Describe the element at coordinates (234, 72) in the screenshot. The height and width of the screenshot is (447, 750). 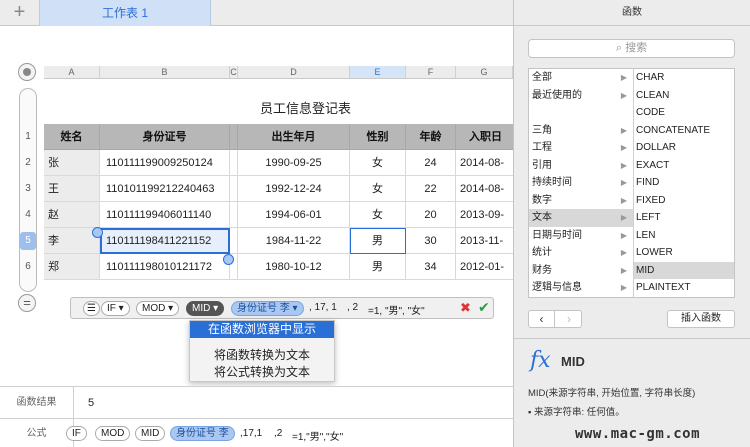
I see `column-header-c: C` at that location.